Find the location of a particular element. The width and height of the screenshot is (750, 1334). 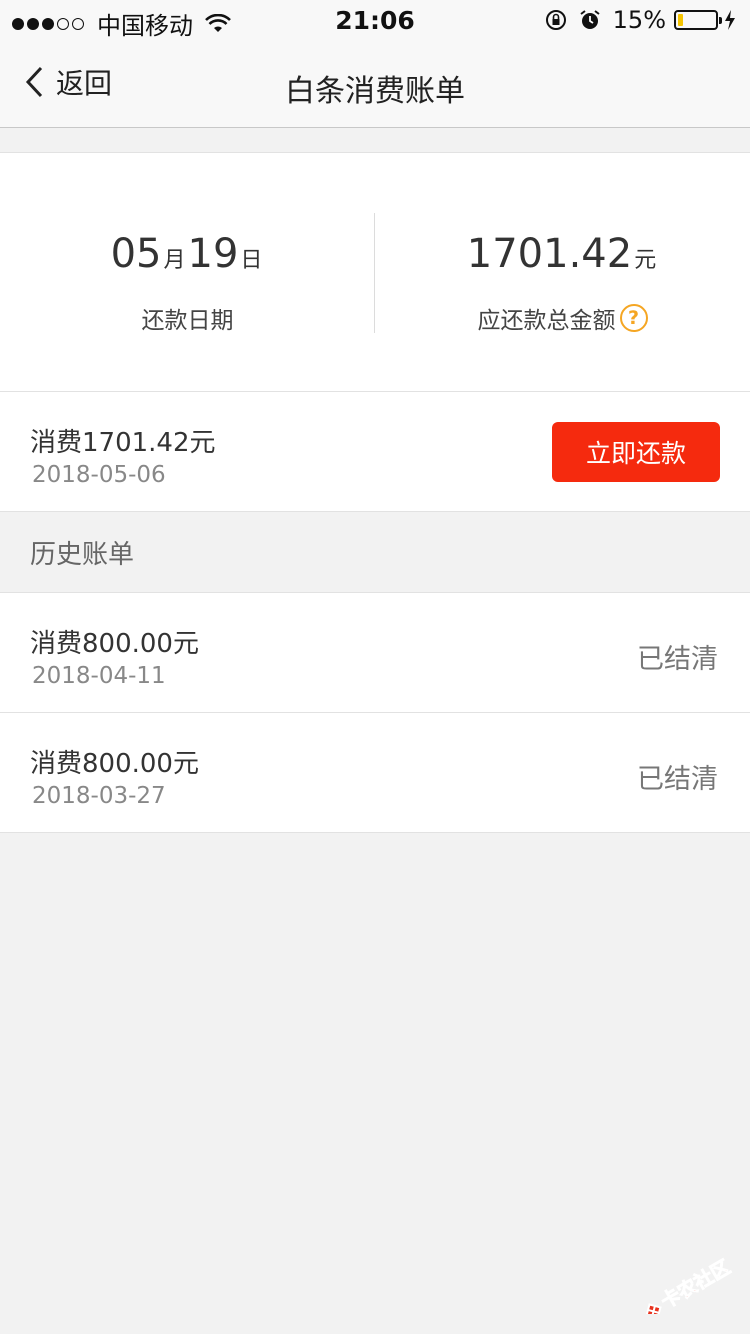

history-bill-date: 2018-03-27 is located at coordinates (99, 796).